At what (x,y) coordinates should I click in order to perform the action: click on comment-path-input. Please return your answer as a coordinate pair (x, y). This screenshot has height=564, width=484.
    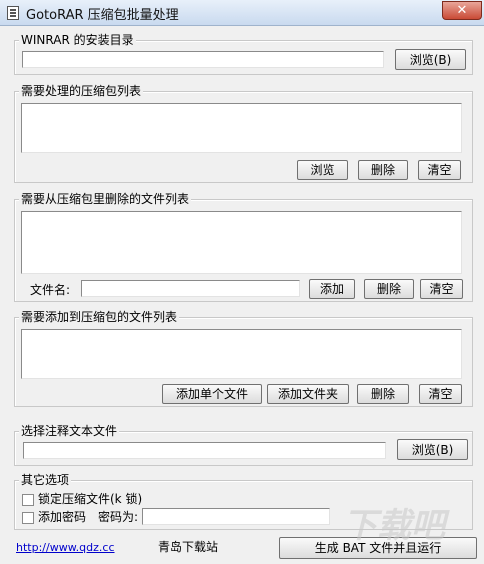
    Looking at the image, I should click on (204, 450).